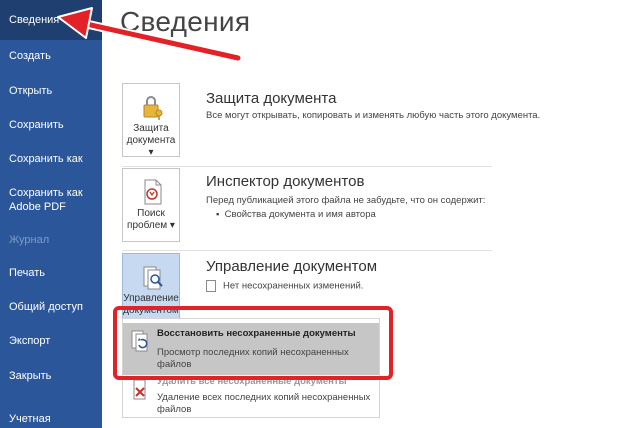 This screenshot has height=428, width=620. I want to click on button-label-line: Защита, so click(151, 128).